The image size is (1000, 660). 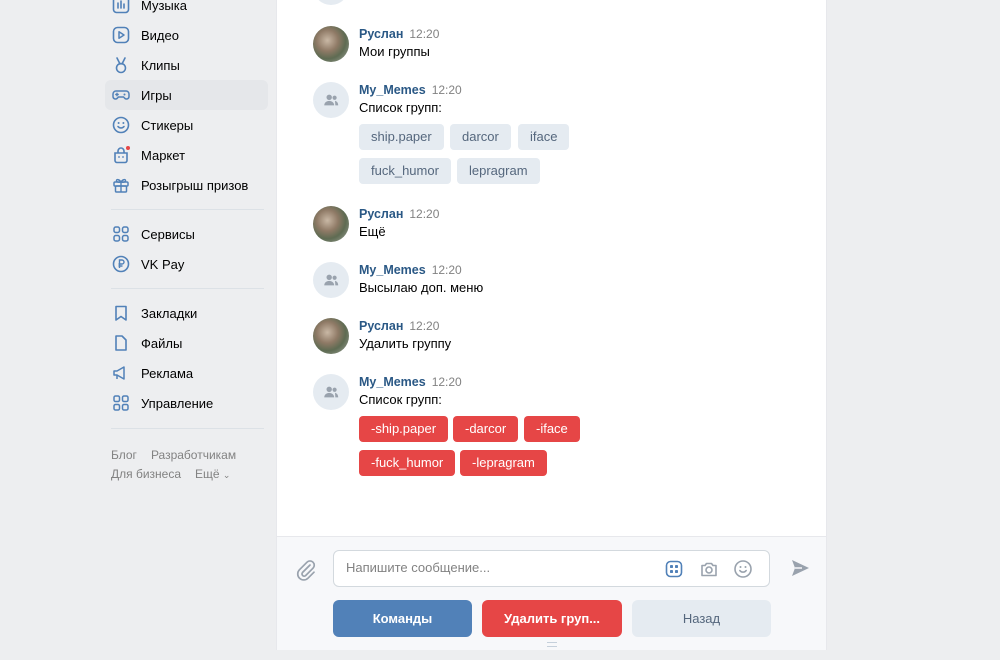 I want to click on sidebar-item-label: Клипы, so click(x=160, y=65).